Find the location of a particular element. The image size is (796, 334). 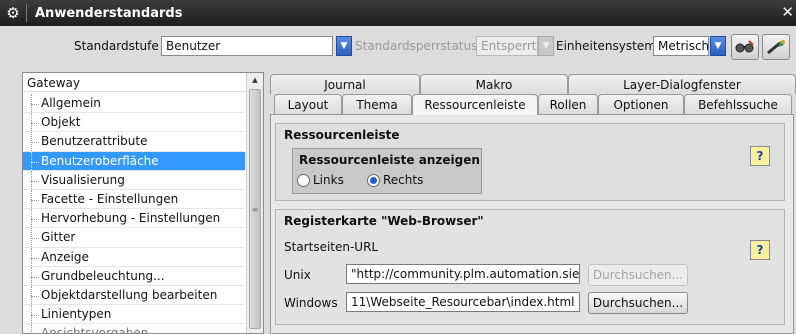

sperrstatus-dropdown-icon: ▼ is located at coordinates (546, 46).